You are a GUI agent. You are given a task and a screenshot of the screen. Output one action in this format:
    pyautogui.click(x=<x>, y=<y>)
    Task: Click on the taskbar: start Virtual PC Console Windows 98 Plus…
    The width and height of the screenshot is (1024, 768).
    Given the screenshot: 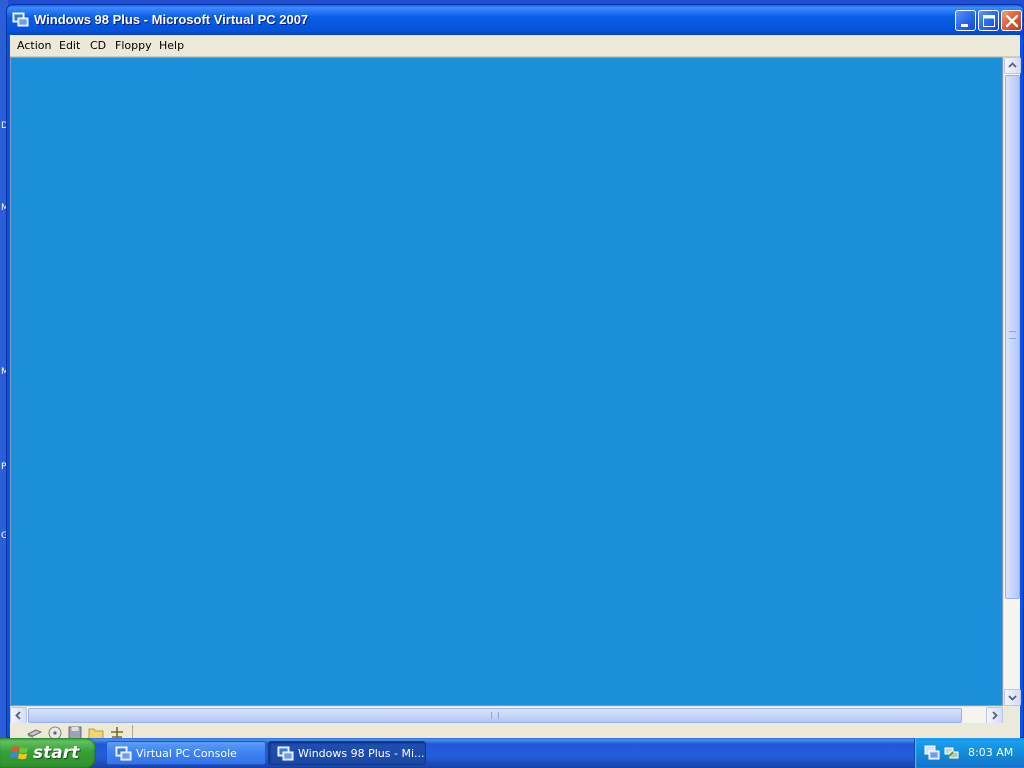 What is the action you would take?
    pyautogui.click(x=512, y=753)
    